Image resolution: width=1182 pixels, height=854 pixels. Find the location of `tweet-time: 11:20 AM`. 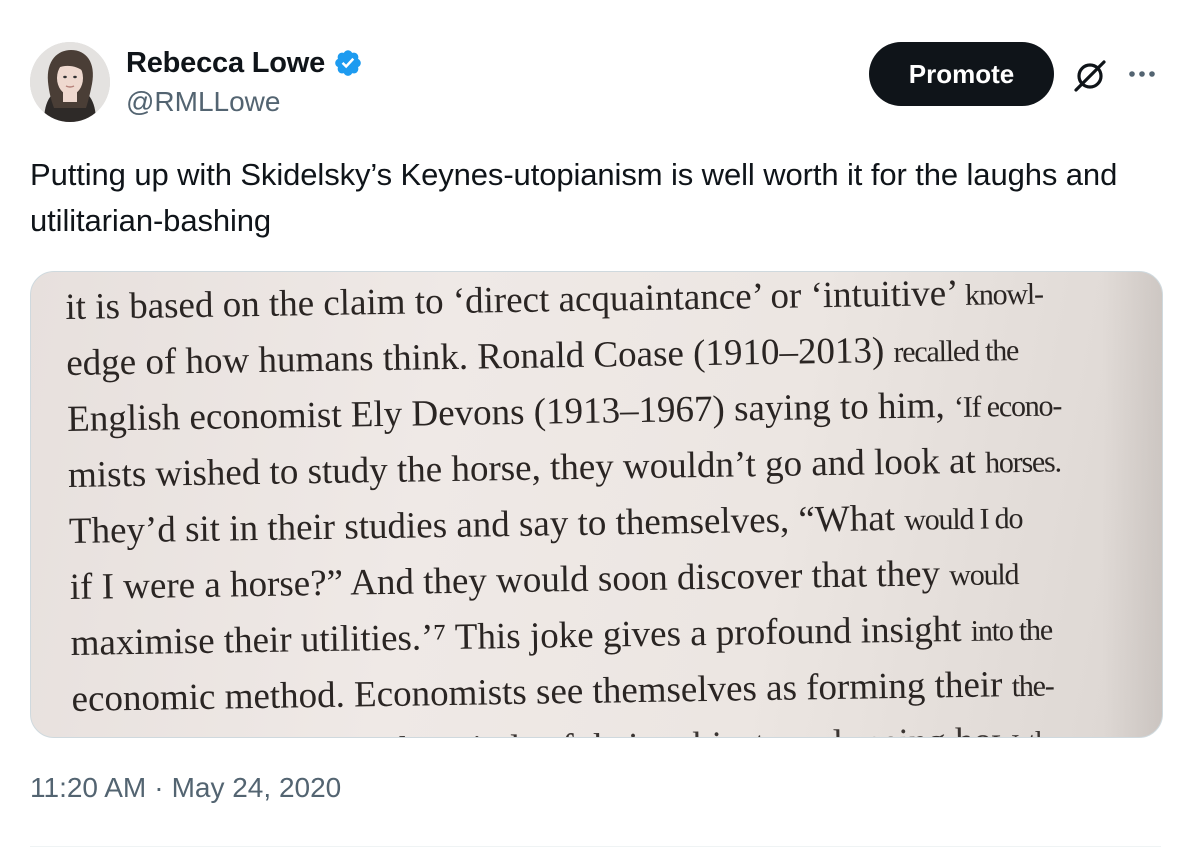

tweet-time: 11:20 AM is located at coordinates (88, 788).